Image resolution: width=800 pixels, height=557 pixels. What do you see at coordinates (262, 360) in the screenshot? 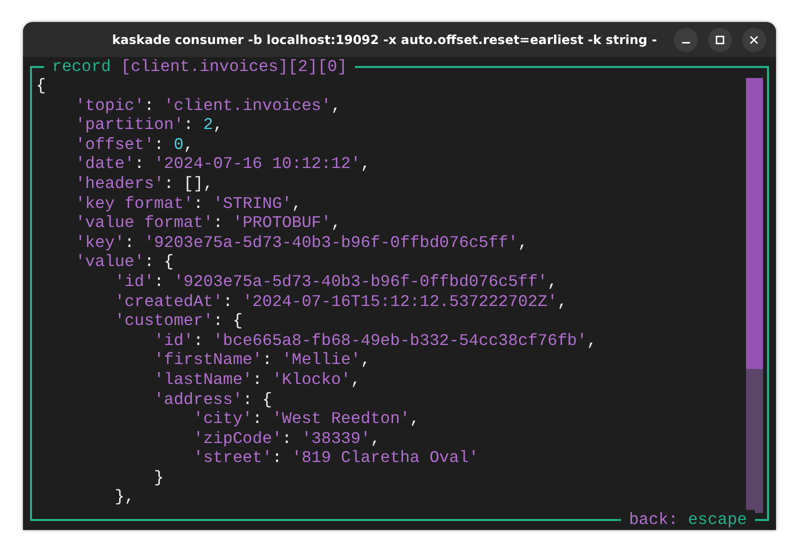
I see `code-line: 'firstName': 'Mellie',` at bounding box center [262, 360].